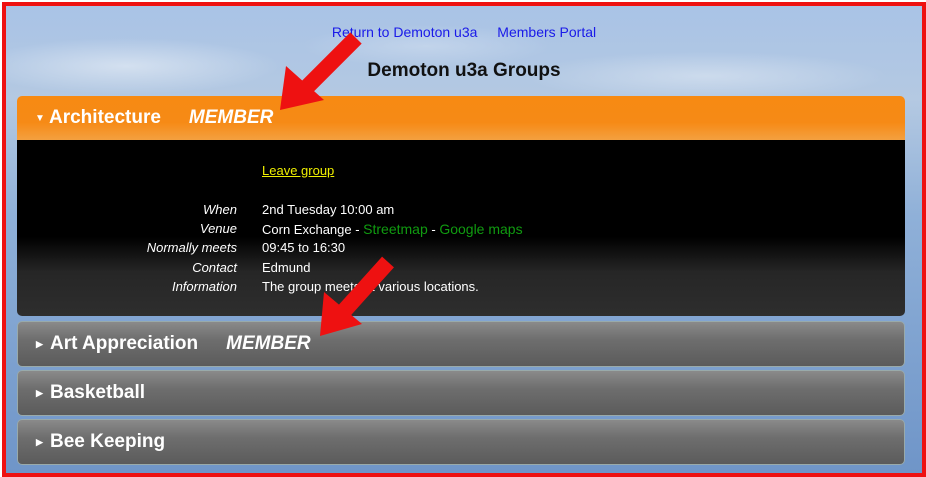 The image size is (926, 477). Describe the element at coordinates (313, 229) in the screenshot. I see `venue-name: Corn Exchange -` at that location.